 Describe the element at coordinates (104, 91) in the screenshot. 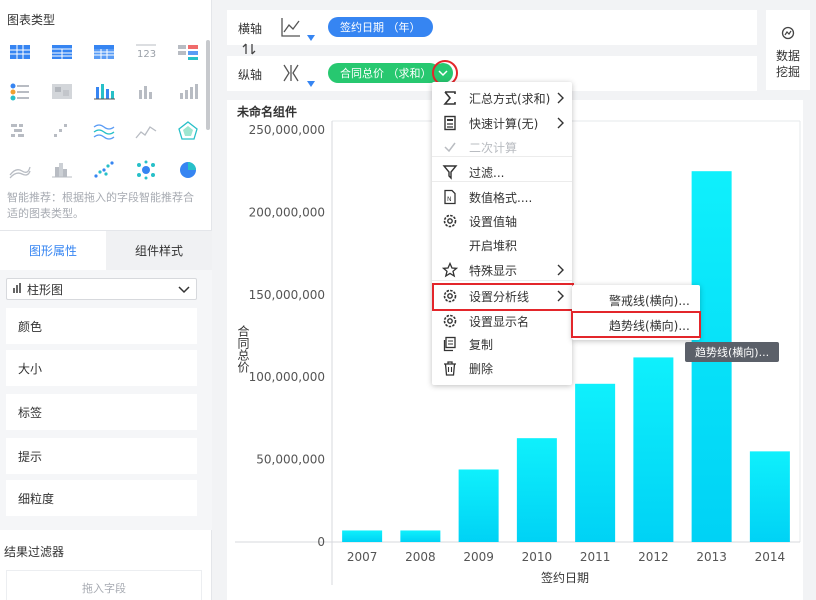

I see `stacked-bar-icon` at that location.